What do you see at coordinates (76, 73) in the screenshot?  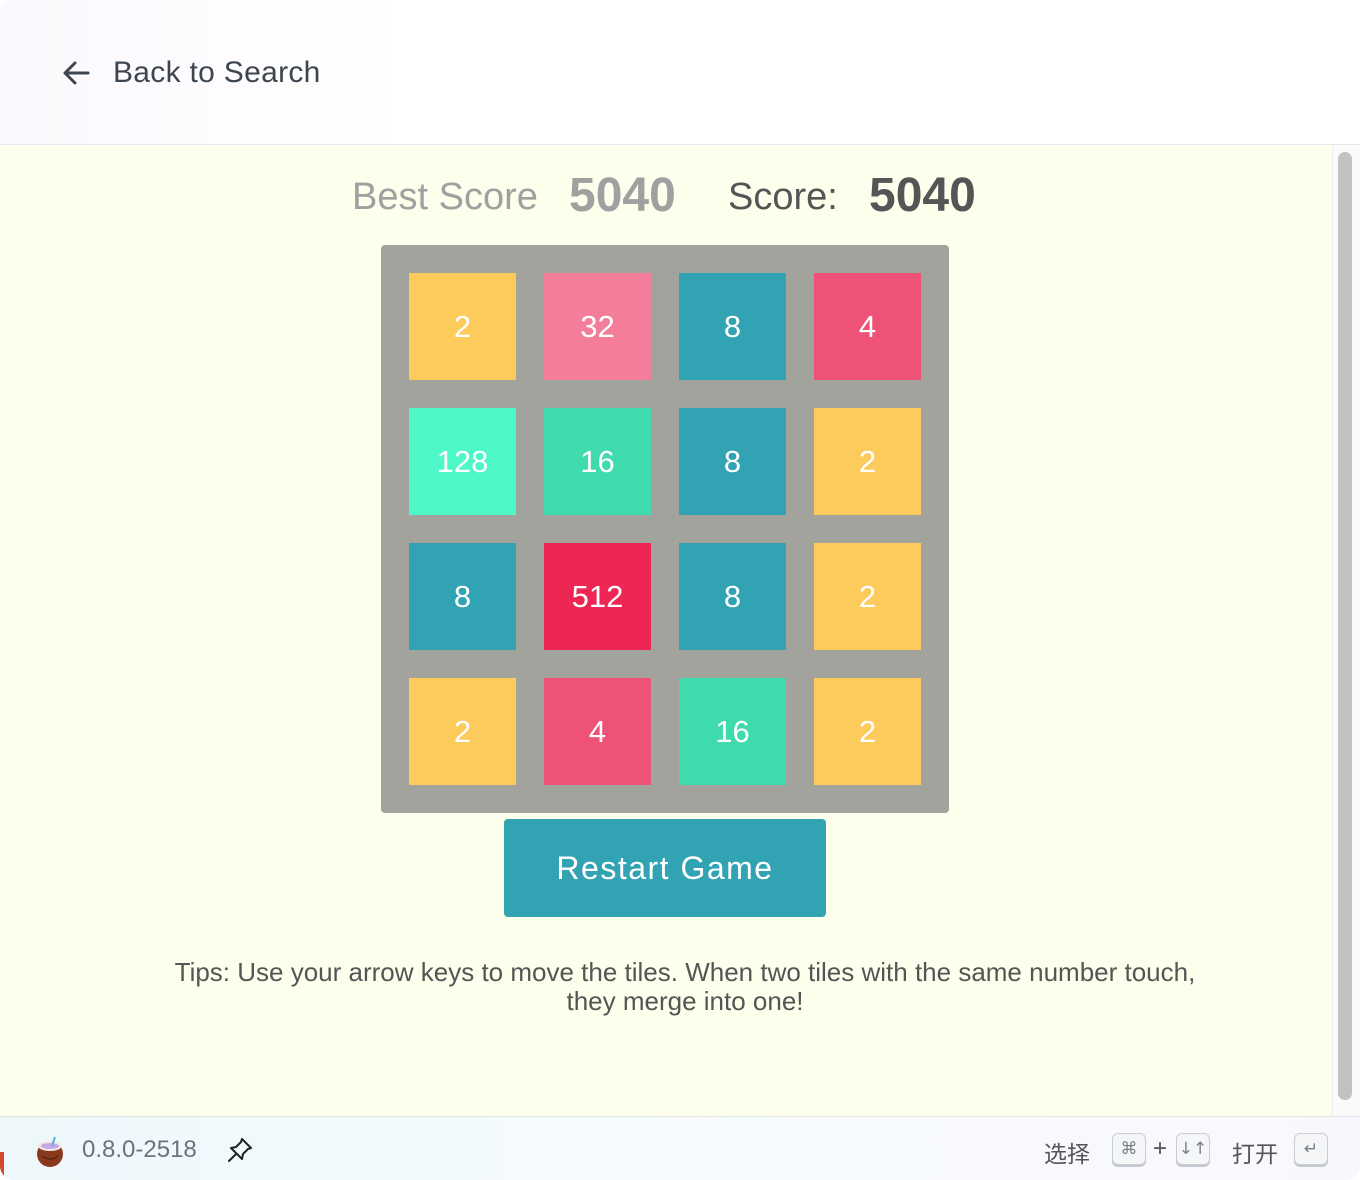 I see `arrow-left-icon` at bounding box center [76, 73].